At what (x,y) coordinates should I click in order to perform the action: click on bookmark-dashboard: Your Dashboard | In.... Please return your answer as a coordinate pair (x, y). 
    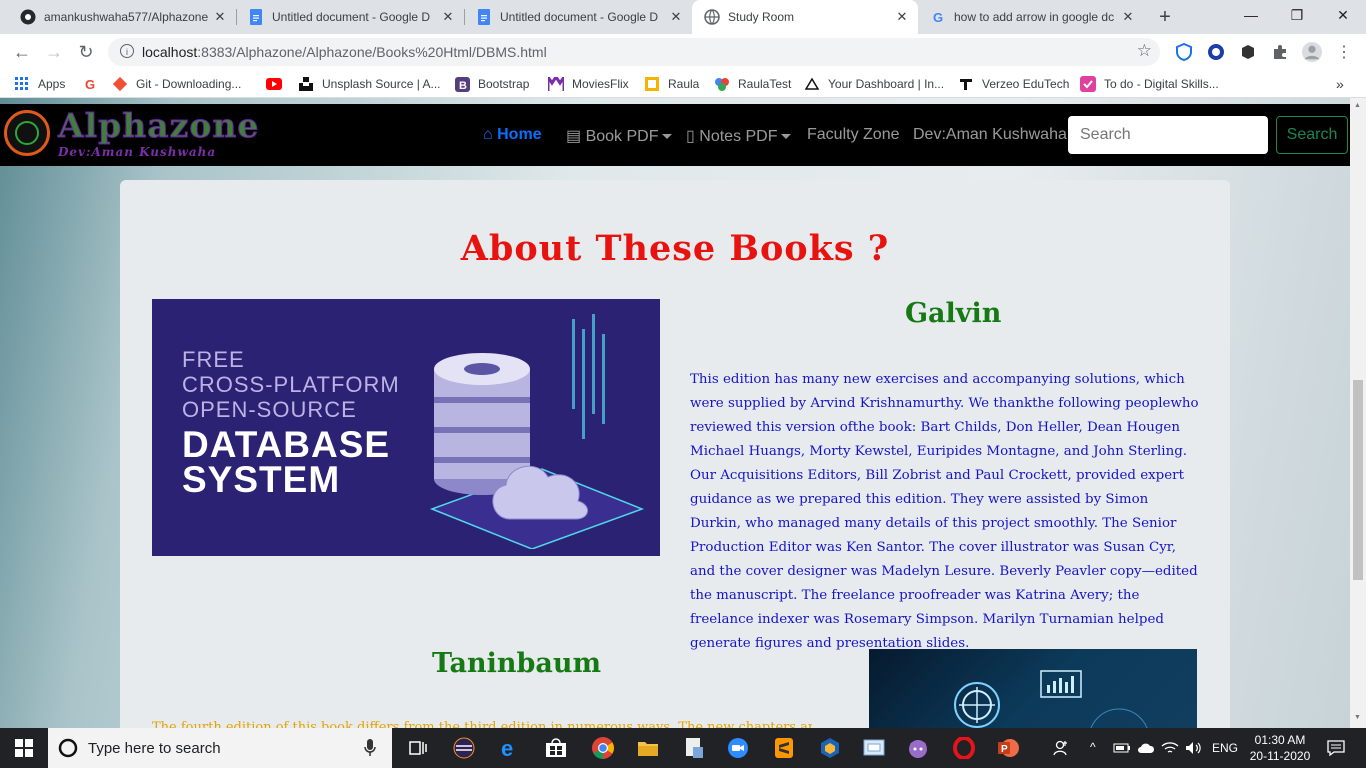
    Looking at the image, I should click on (874, 84).